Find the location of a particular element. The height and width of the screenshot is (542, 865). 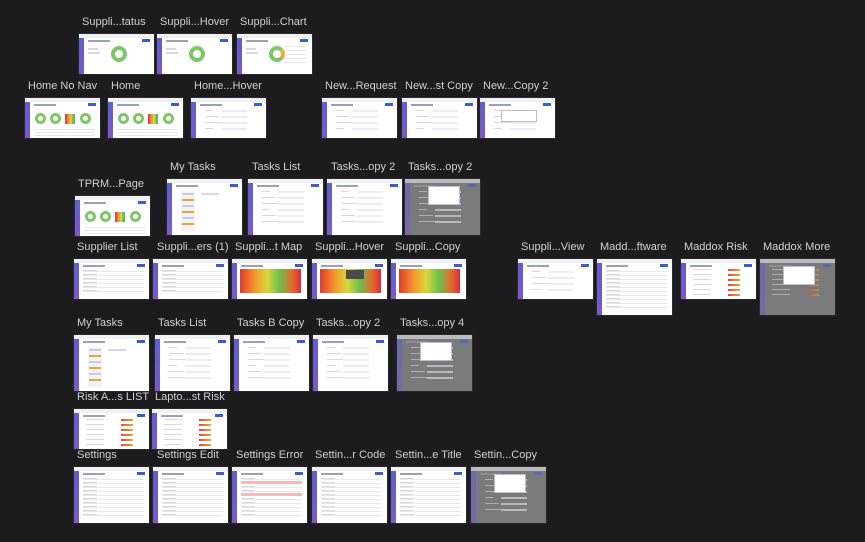

artboard-label: Tasks...opy 4 is located at coordinates (432, 323).